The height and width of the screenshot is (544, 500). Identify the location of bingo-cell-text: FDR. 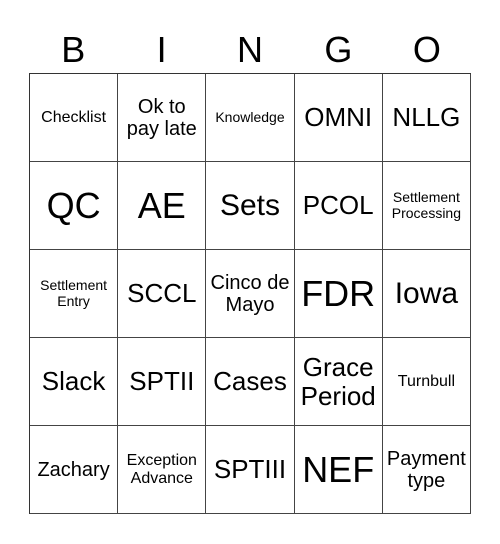
(338, 293).